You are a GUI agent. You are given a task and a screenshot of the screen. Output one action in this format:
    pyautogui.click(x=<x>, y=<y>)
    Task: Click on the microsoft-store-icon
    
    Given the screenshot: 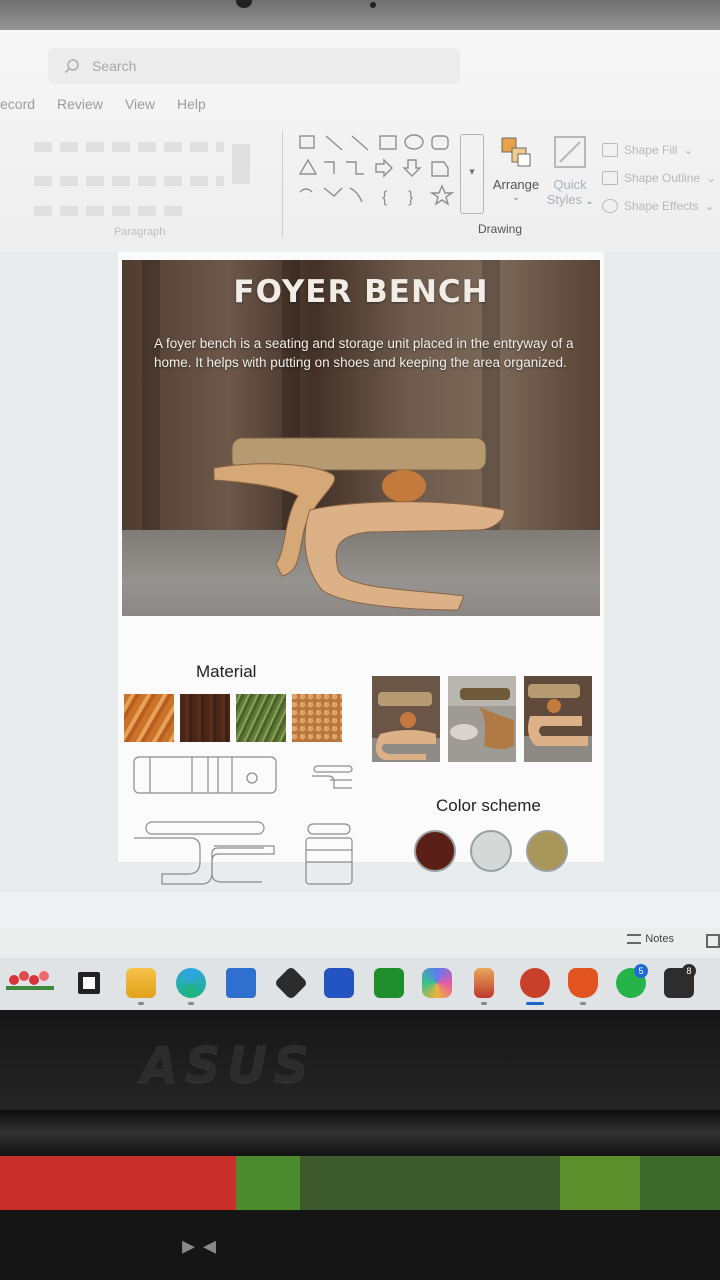 What is the action you would take?
    pyautogui.click(x=241, y=983)
    